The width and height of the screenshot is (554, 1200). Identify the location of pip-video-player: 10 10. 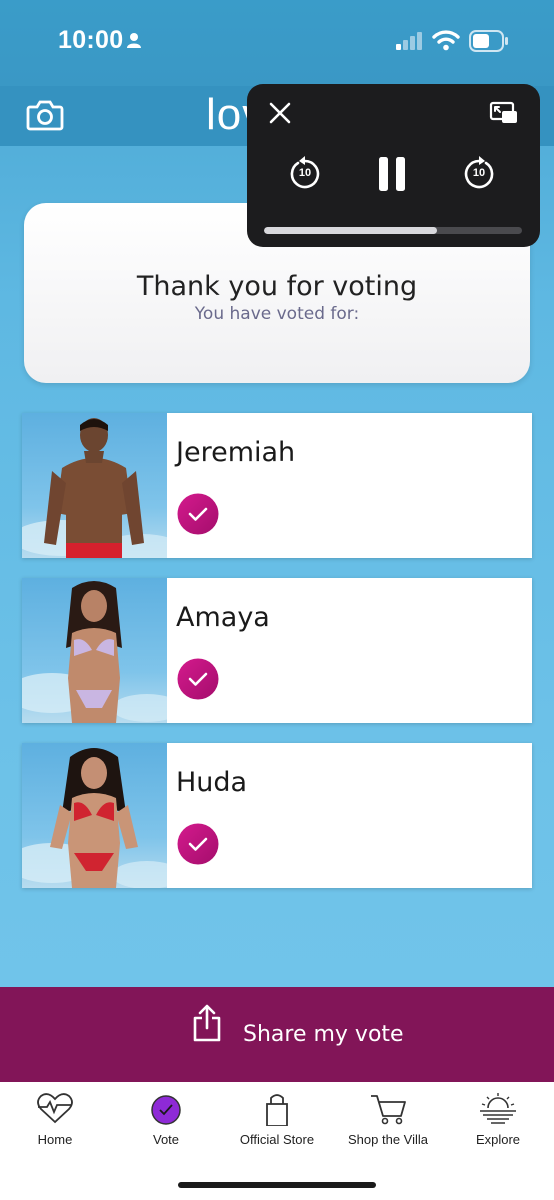
(393, 165).